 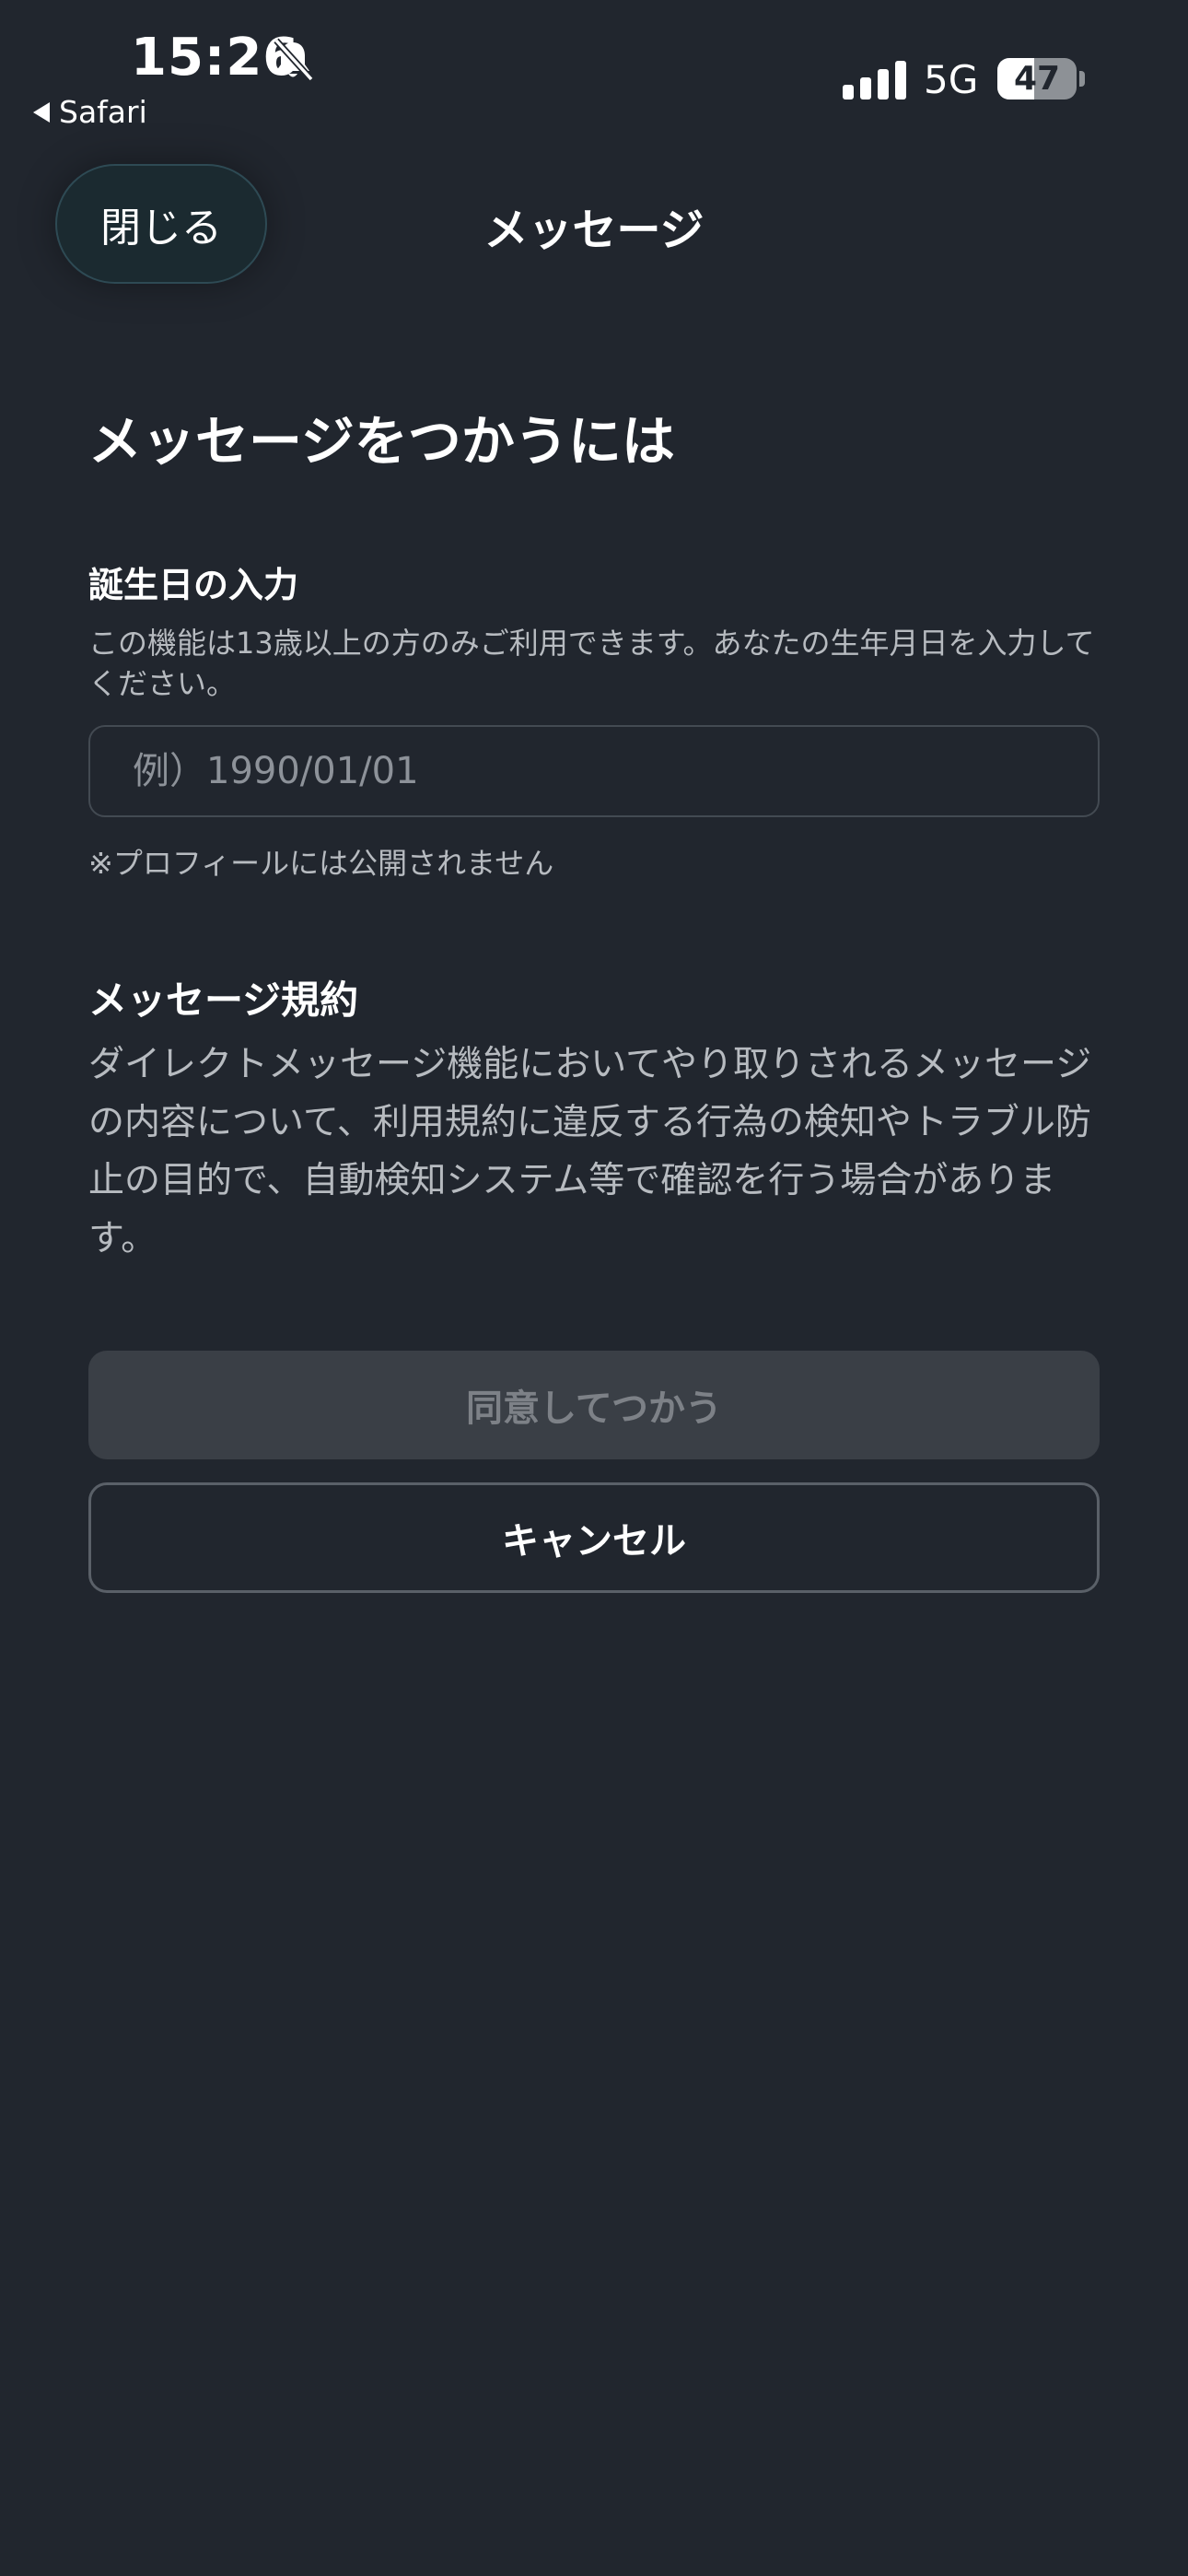 I want to click on birthday-input, so click(x=594, y=771).